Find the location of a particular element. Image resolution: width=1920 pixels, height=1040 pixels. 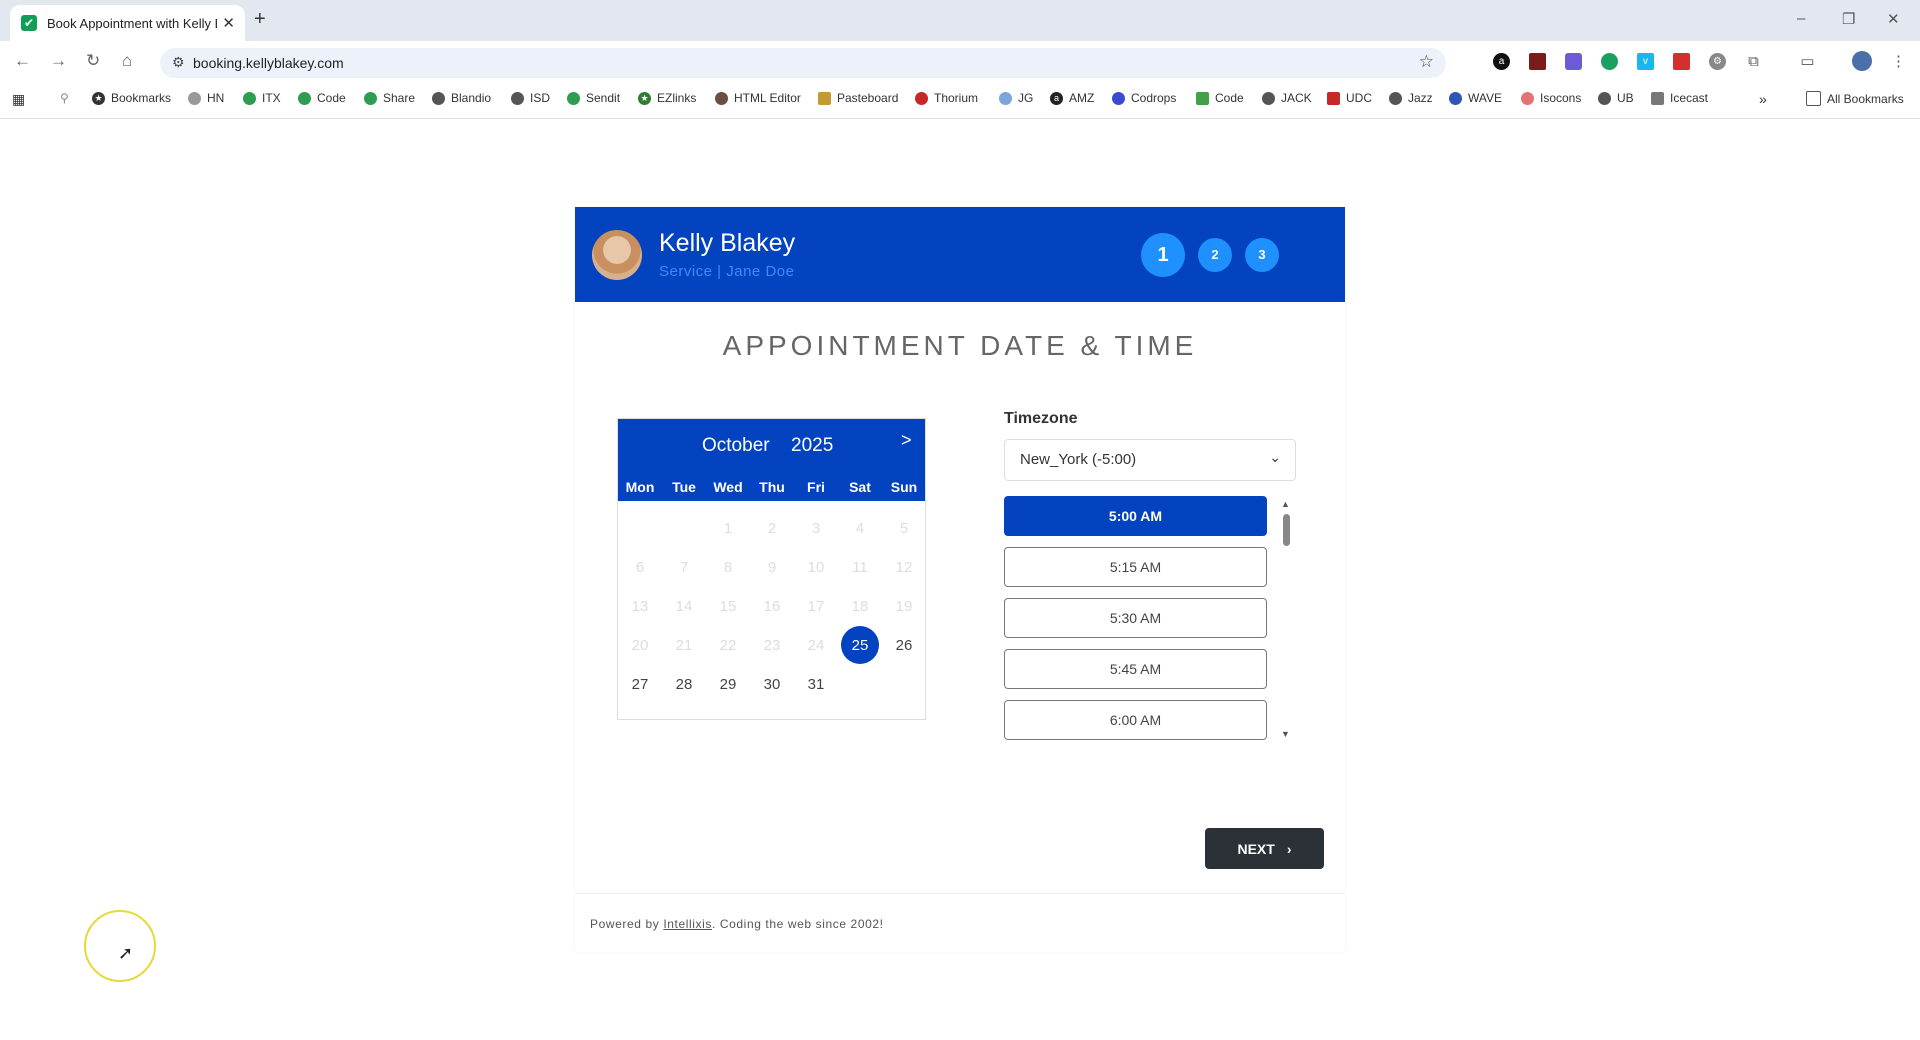

pdf-extension-icon is located at coordinates (1681, 61).